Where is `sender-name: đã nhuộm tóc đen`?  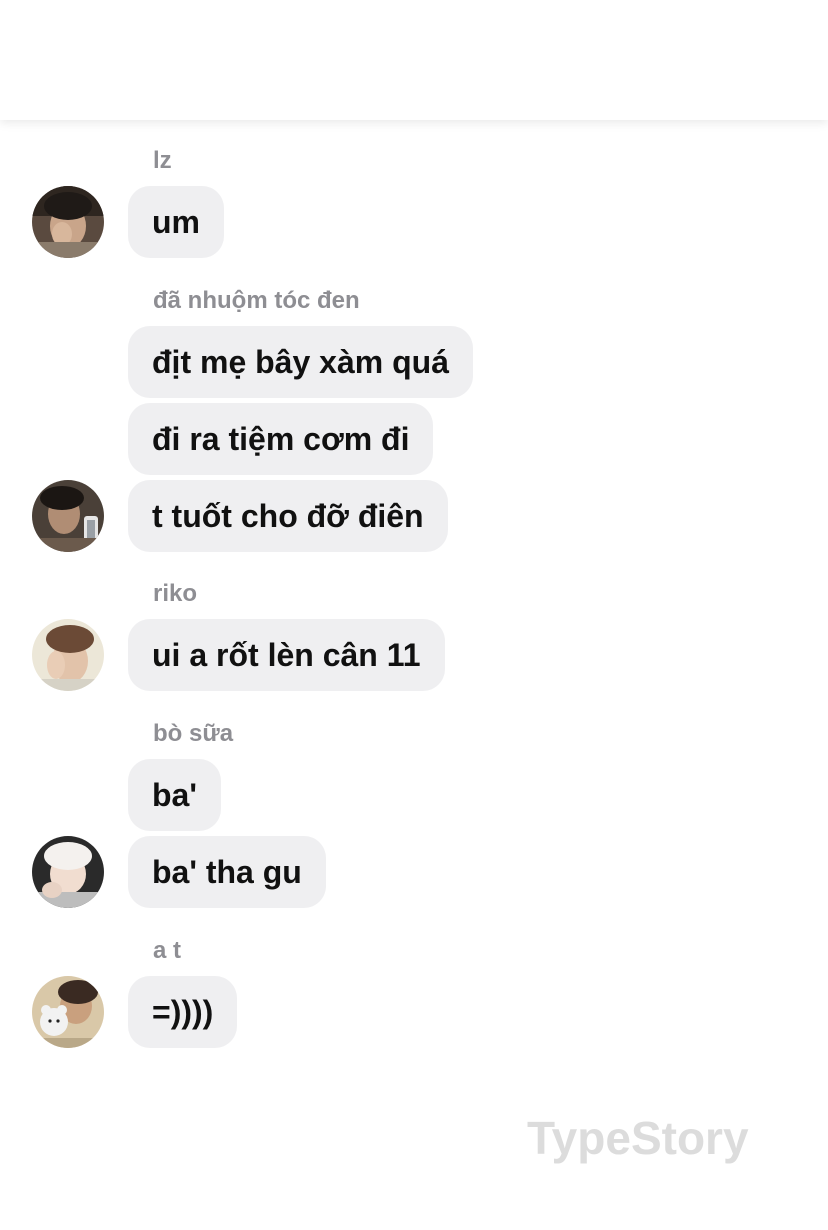
sender-name: đã nhuộm tóc đen is located at coordinates (256, 300).